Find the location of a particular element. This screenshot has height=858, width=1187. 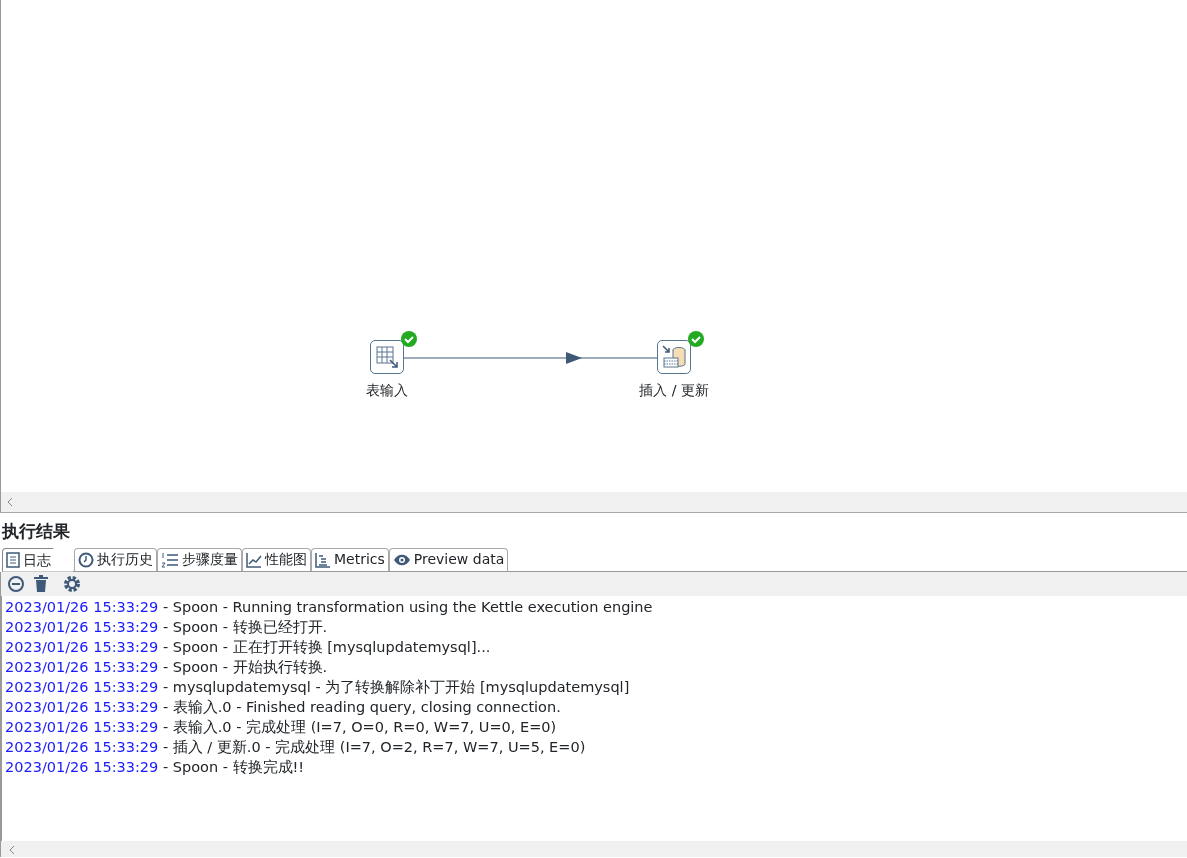

database-icon is located at coordinates (674, 357).